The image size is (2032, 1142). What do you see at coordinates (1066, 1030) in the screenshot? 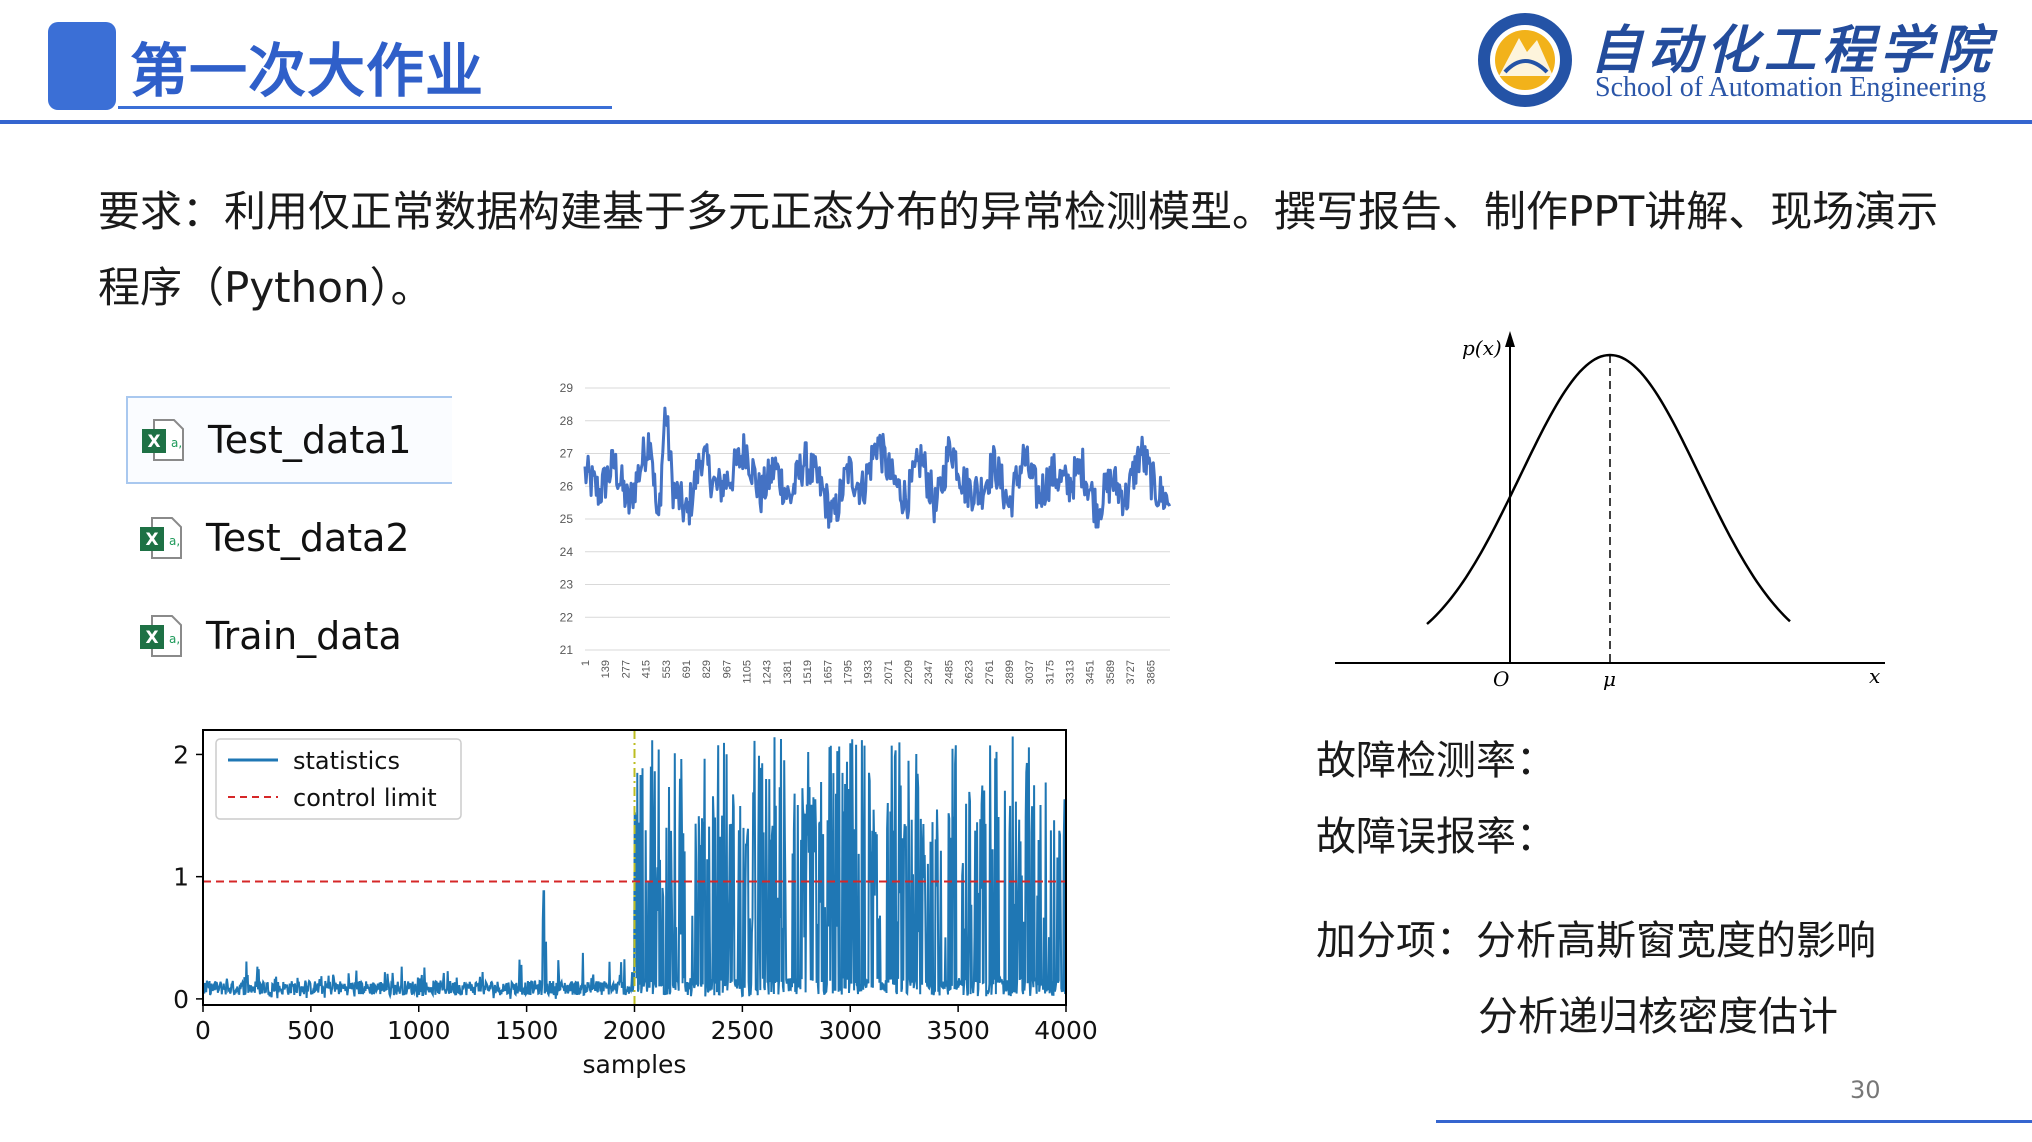
I see `x-tick-label: 4000` at bounding box center [1066, 1030].